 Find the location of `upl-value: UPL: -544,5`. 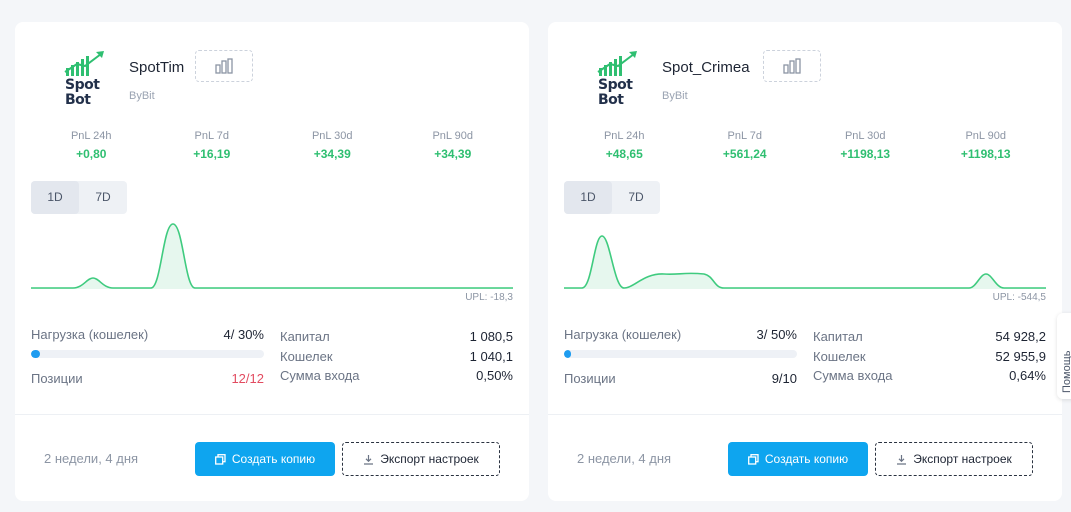

upl-value: UPL: -544,5 is located at coordinates (1019, 297).